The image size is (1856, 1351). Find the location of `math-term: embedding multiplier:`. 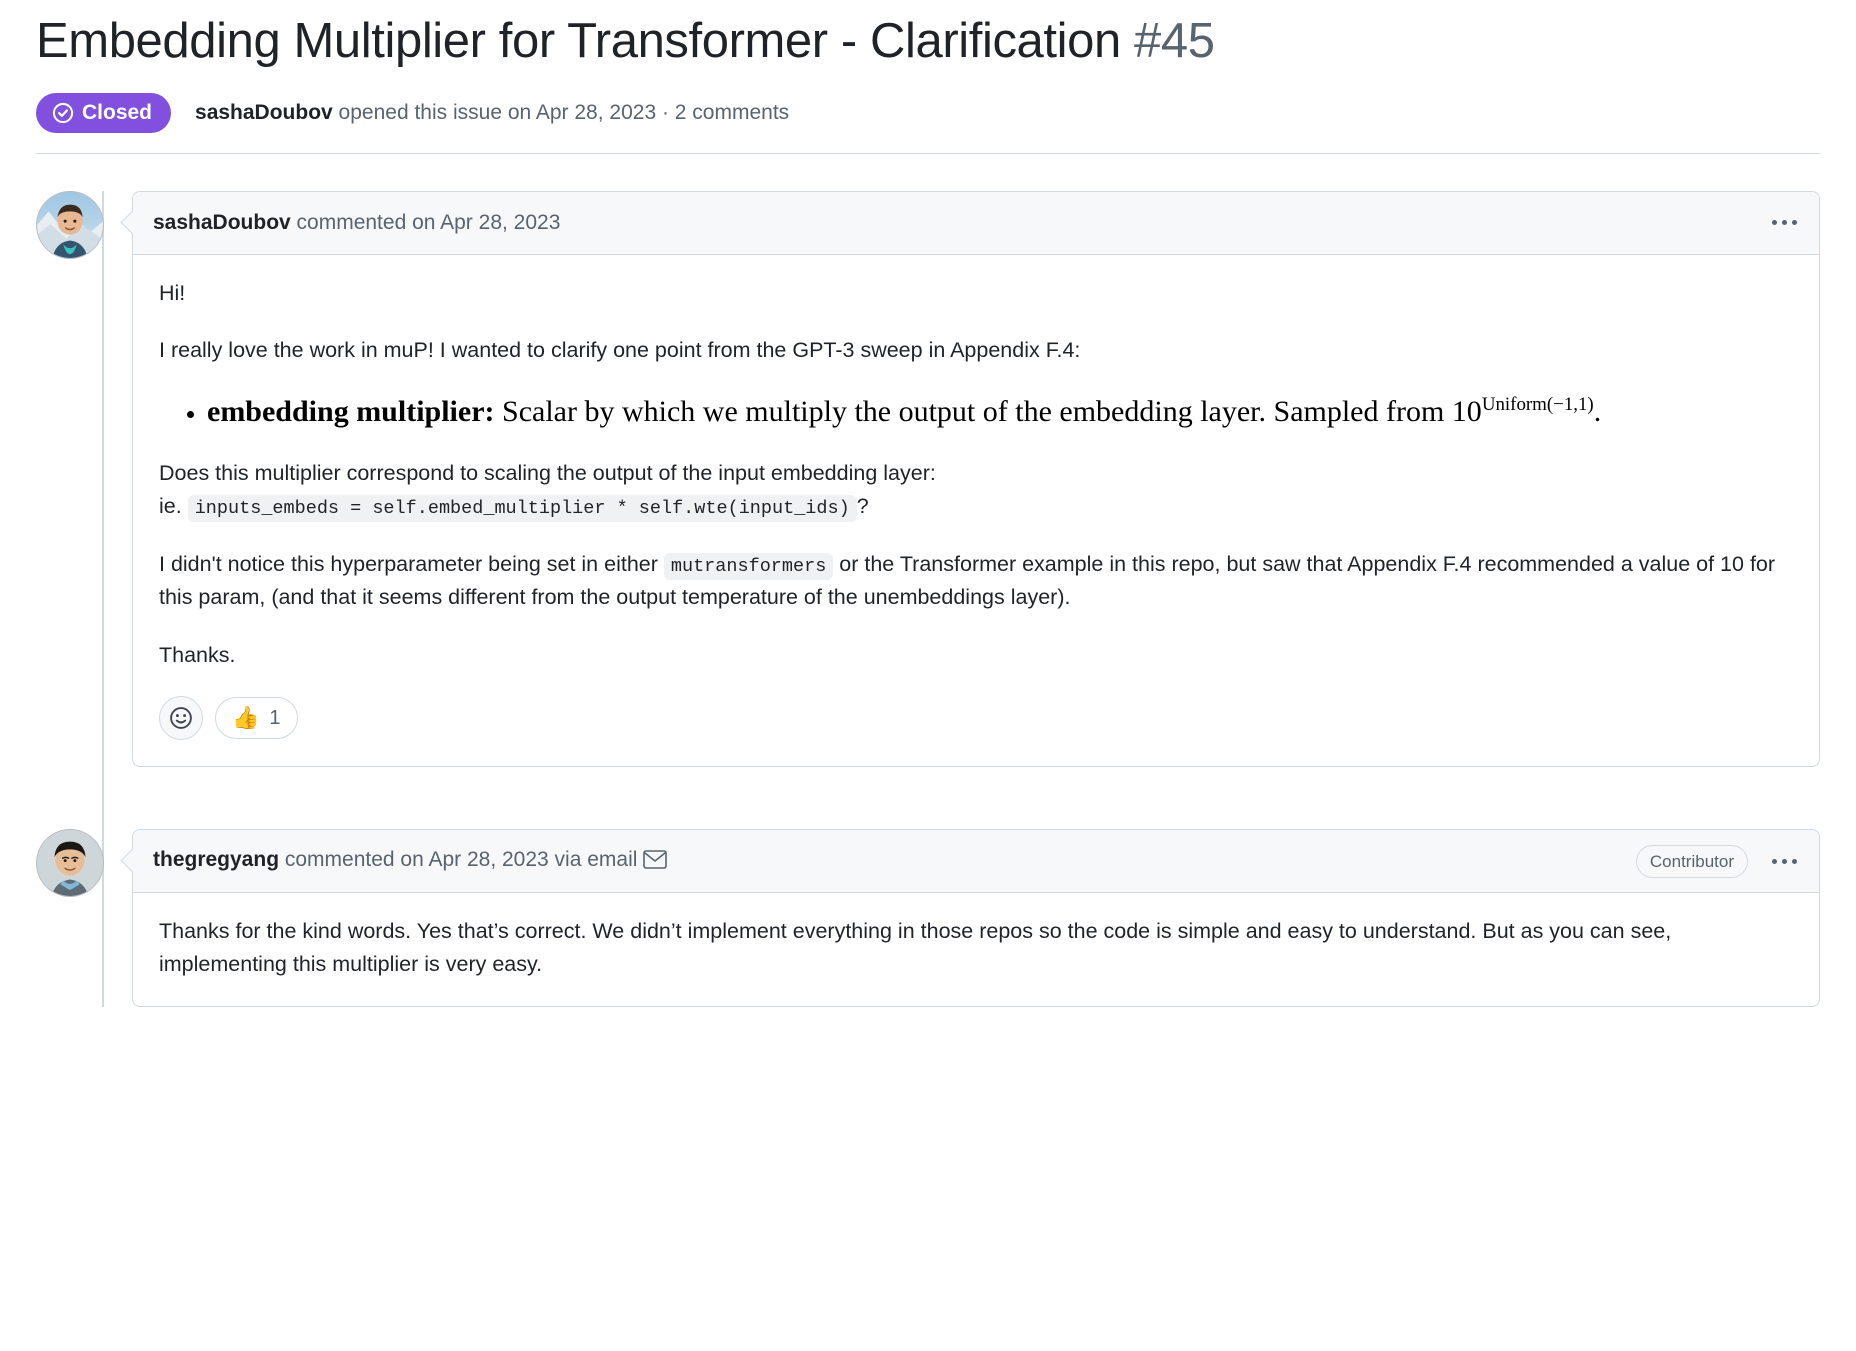

math-term: embedding multiplier: is located at coordinates (351, 412).